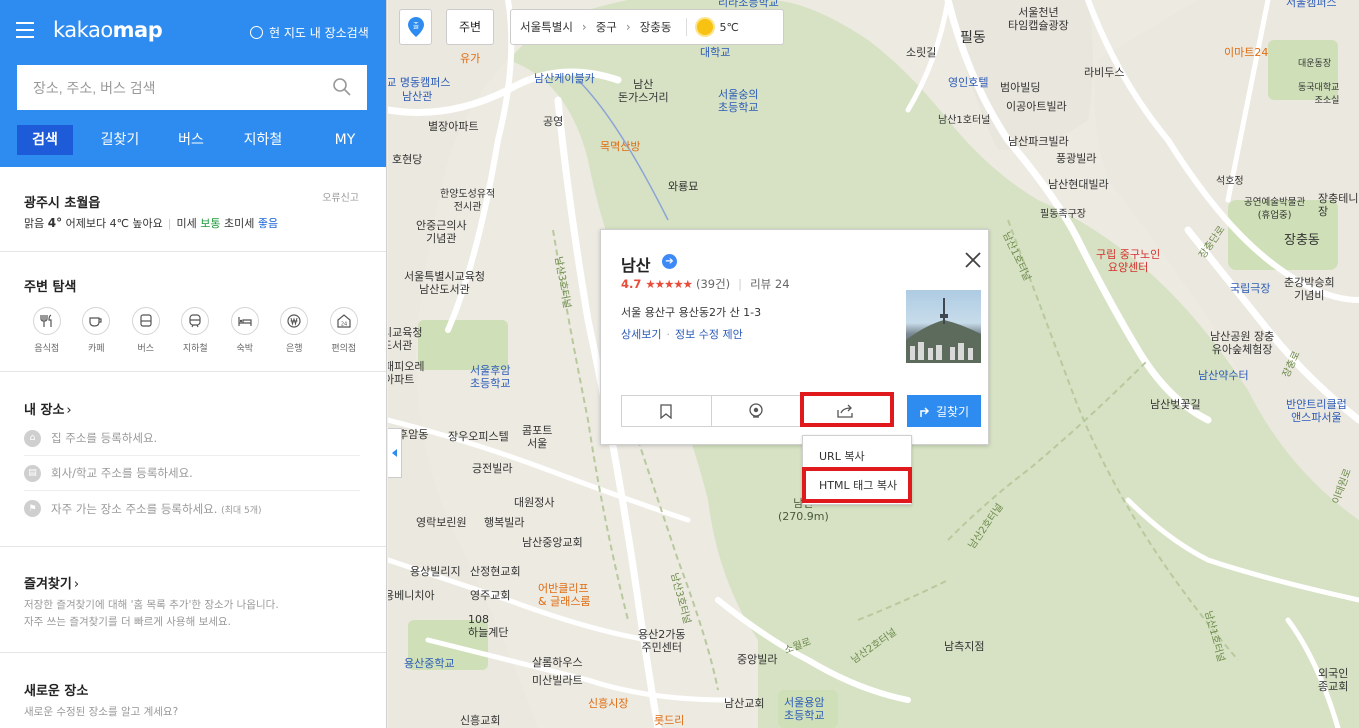 The width and height of the screenshot is (1359, 728). I want to click on map-label: 남산중앙교회, so click(552, 542).